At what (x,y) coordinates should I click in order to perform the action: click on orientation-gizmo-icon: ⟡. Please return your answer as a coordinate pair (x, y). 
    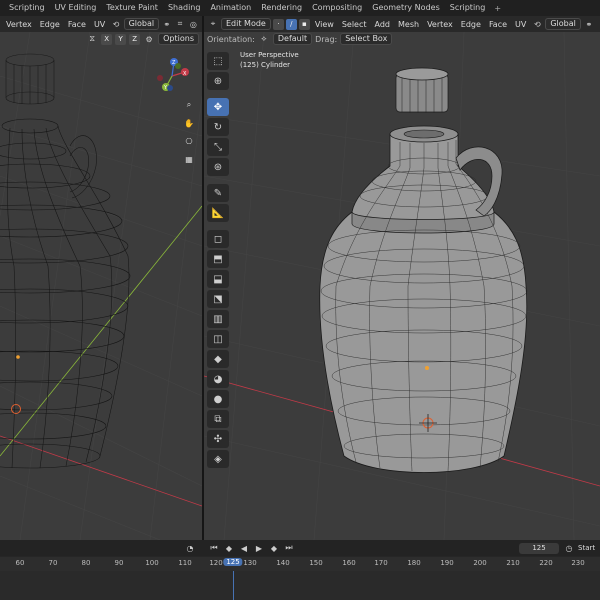
    Looking at the image, I should click on (264, 38).